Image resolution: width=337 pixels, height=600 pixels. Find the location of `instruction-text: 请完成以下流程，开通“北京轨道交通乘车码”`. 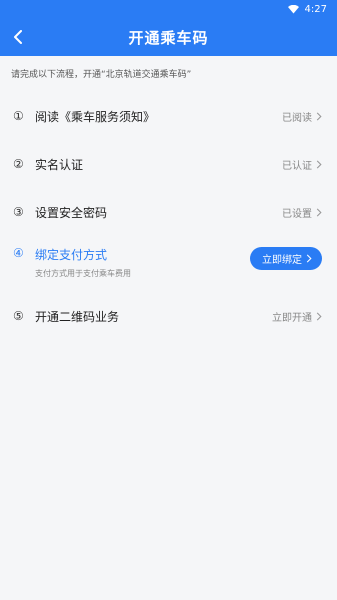

instruction-text: 请完成以下流程，开通“北京轨道交通乘车码” is located at coordinates (101, 74).